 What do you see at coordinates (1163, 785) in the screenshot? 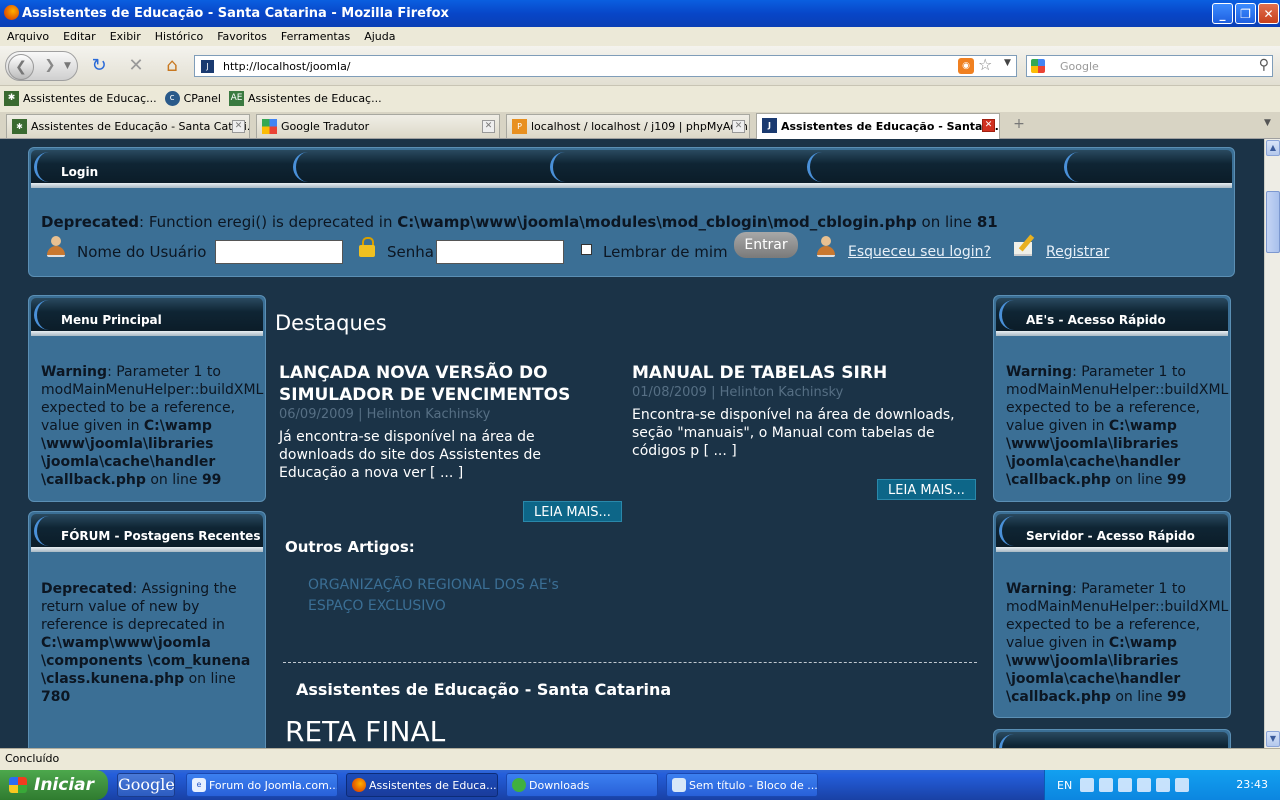
I see `volume-icon` at bounding box center [1163, 785].